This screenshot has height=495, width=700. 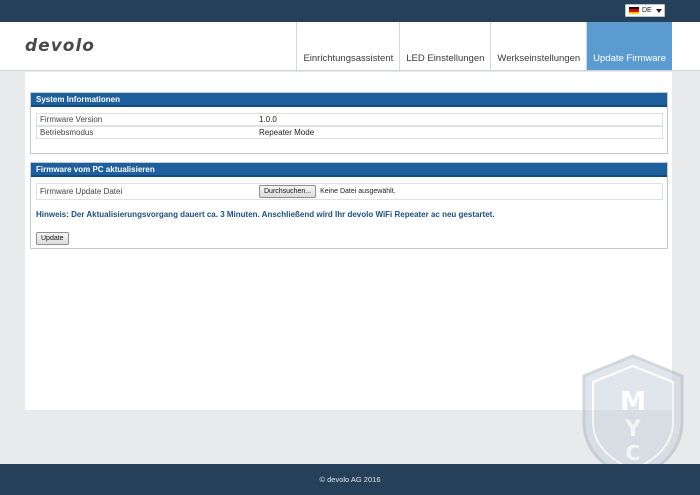 What do you see at coordinates (287, 132) in the screenshot?
I see `operating-mode-value: Repeater Mode` at bounding box center [287, 132].